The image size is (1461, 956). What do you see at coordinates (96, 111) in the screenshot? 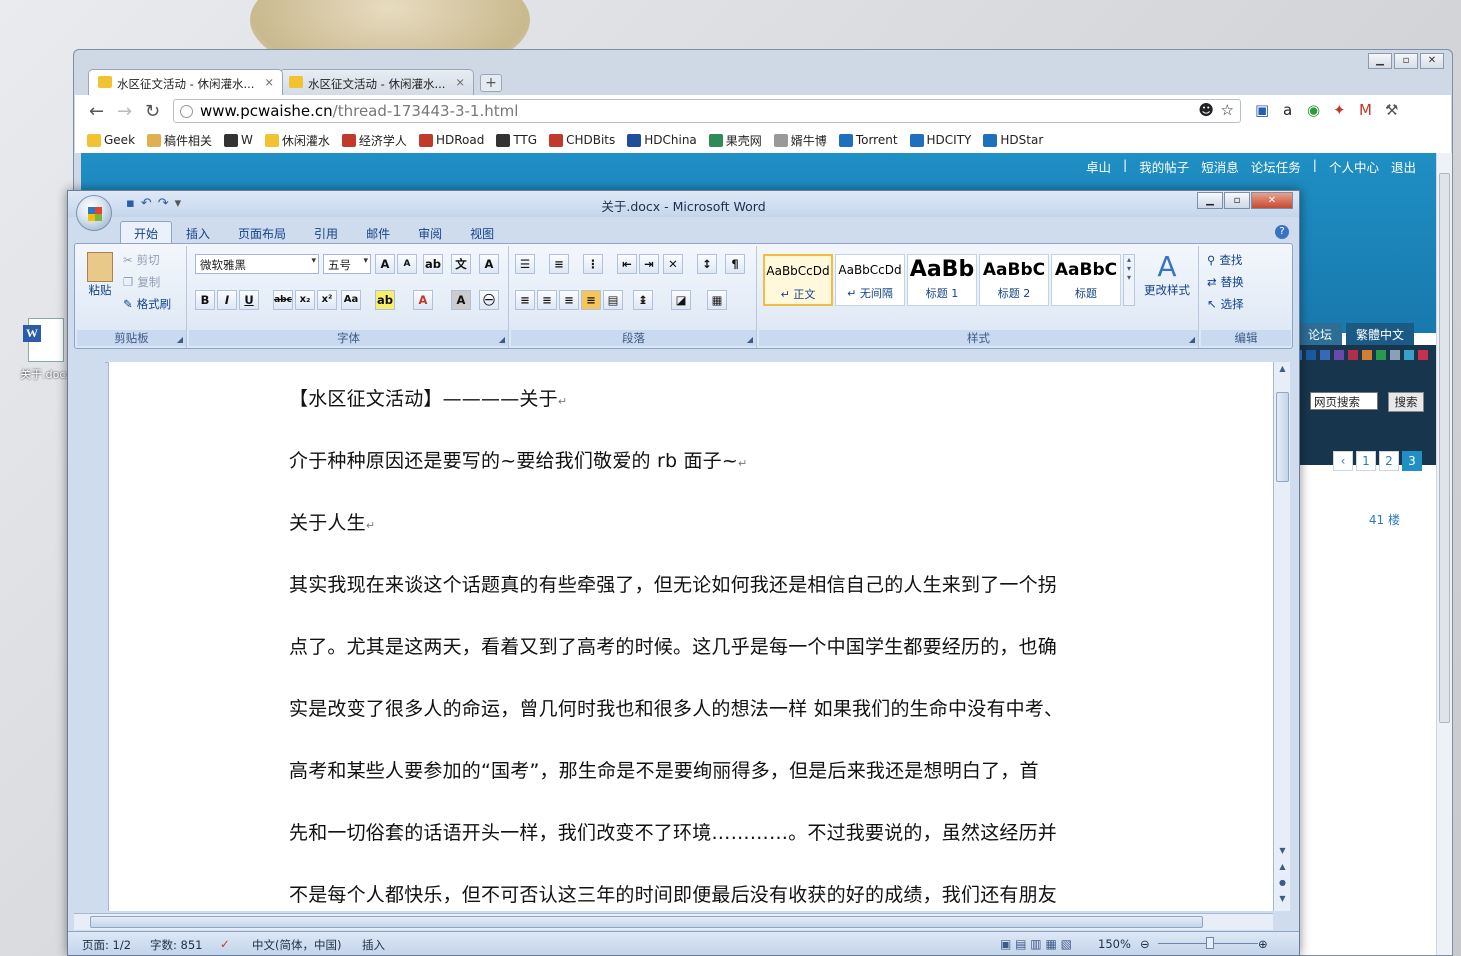
I see `back-icon: ←` at bounding box center [96, 111].